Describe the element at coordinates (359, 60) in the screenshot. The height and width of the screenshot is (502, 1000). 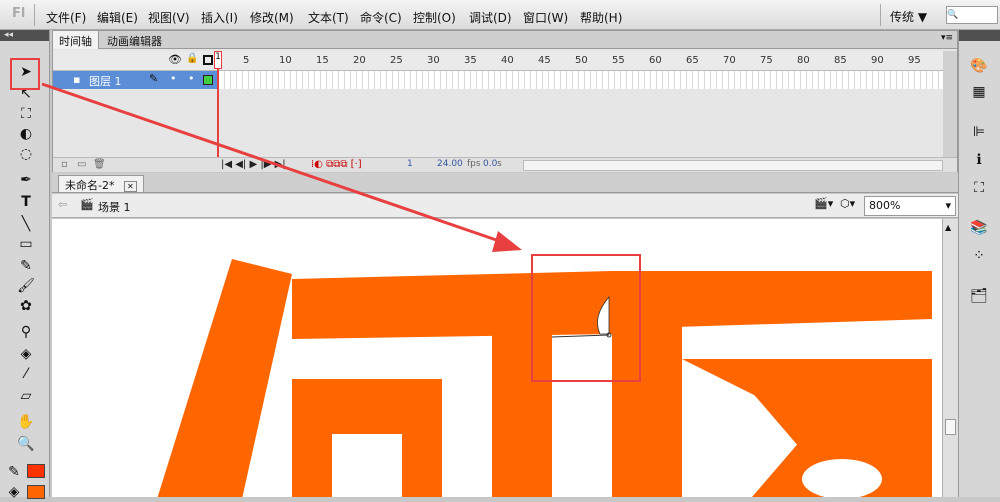
I see `frame-number: 20` at that location.